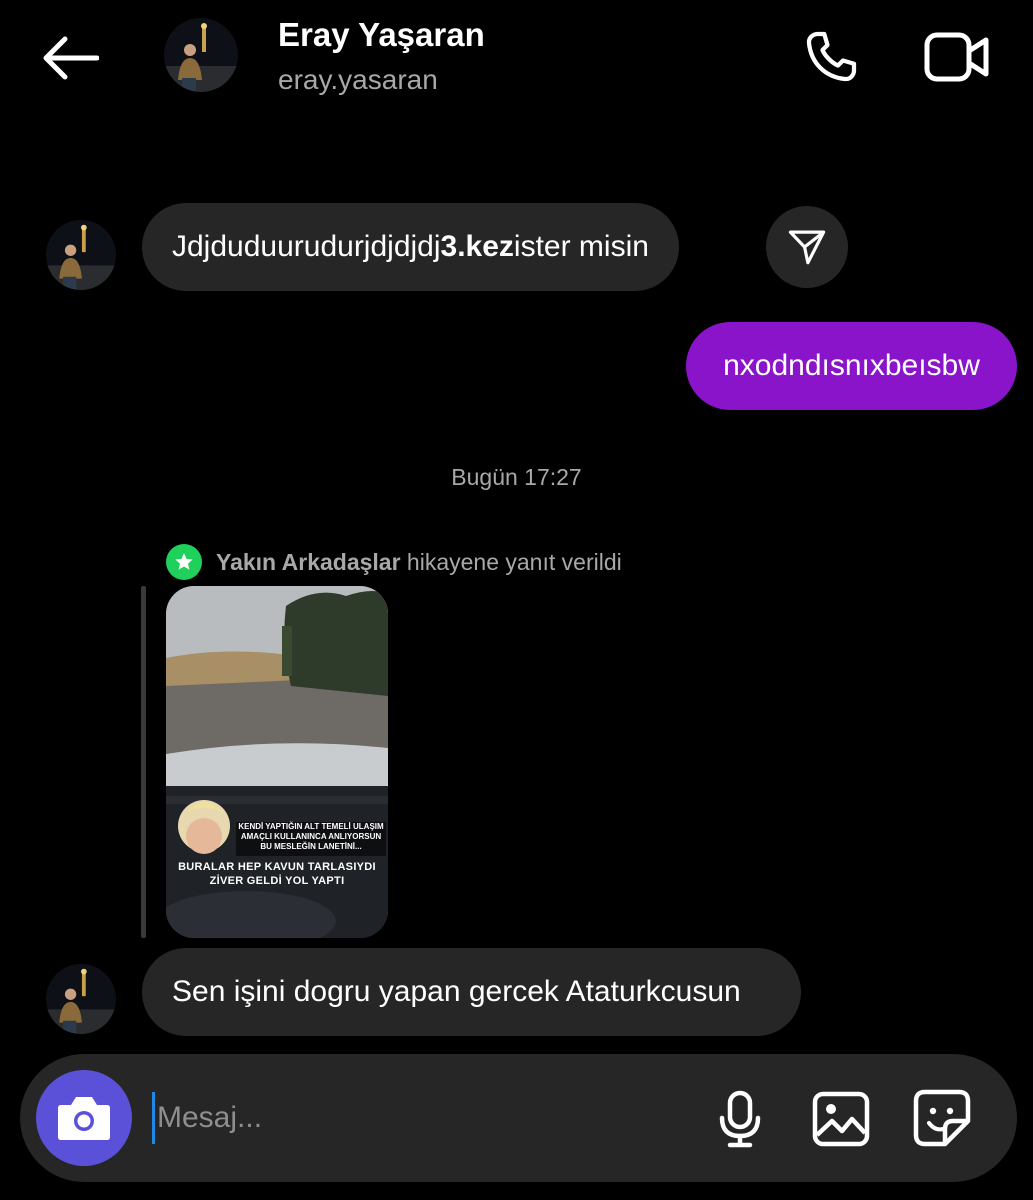 Image resolution: width=1033 pixels, height=1200 pixels. I want to click on microphone-icon, so click(740, 1119).